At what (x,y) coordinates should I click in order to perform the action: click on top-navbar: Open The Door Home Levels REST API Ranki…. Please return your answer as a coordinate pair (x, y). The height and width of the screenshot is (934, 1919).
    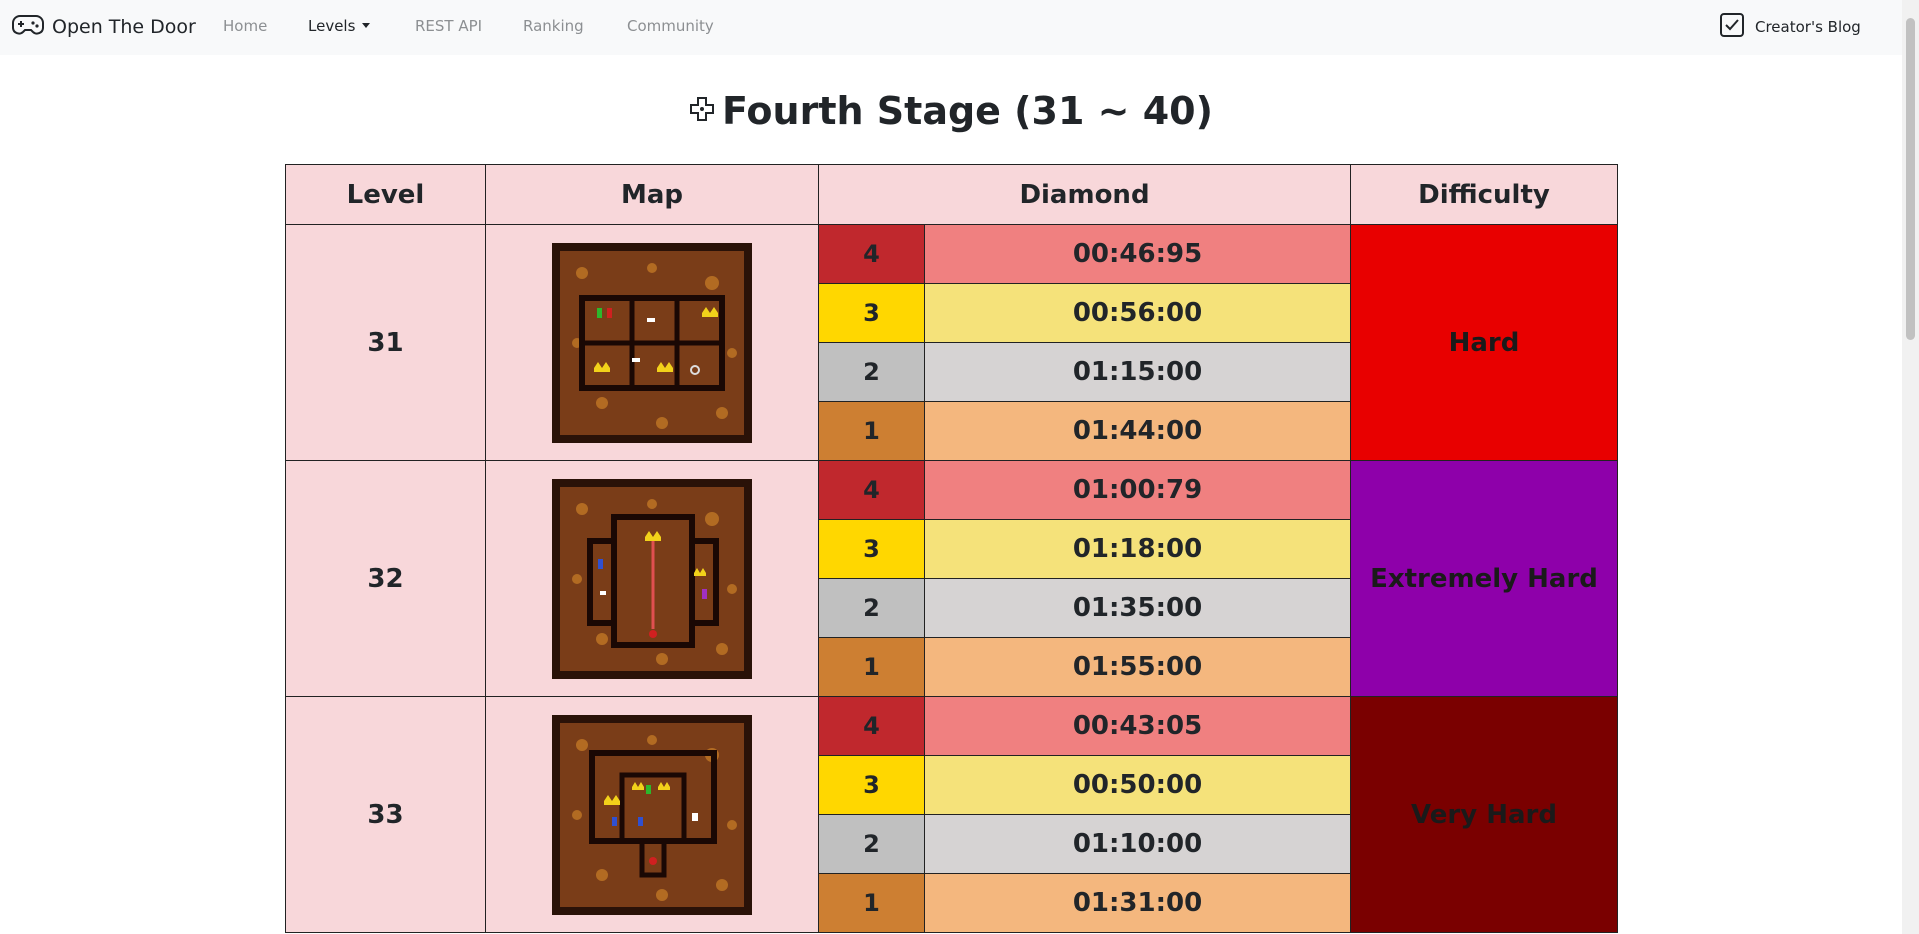
    Looking at the image, I should click on (959, 27).